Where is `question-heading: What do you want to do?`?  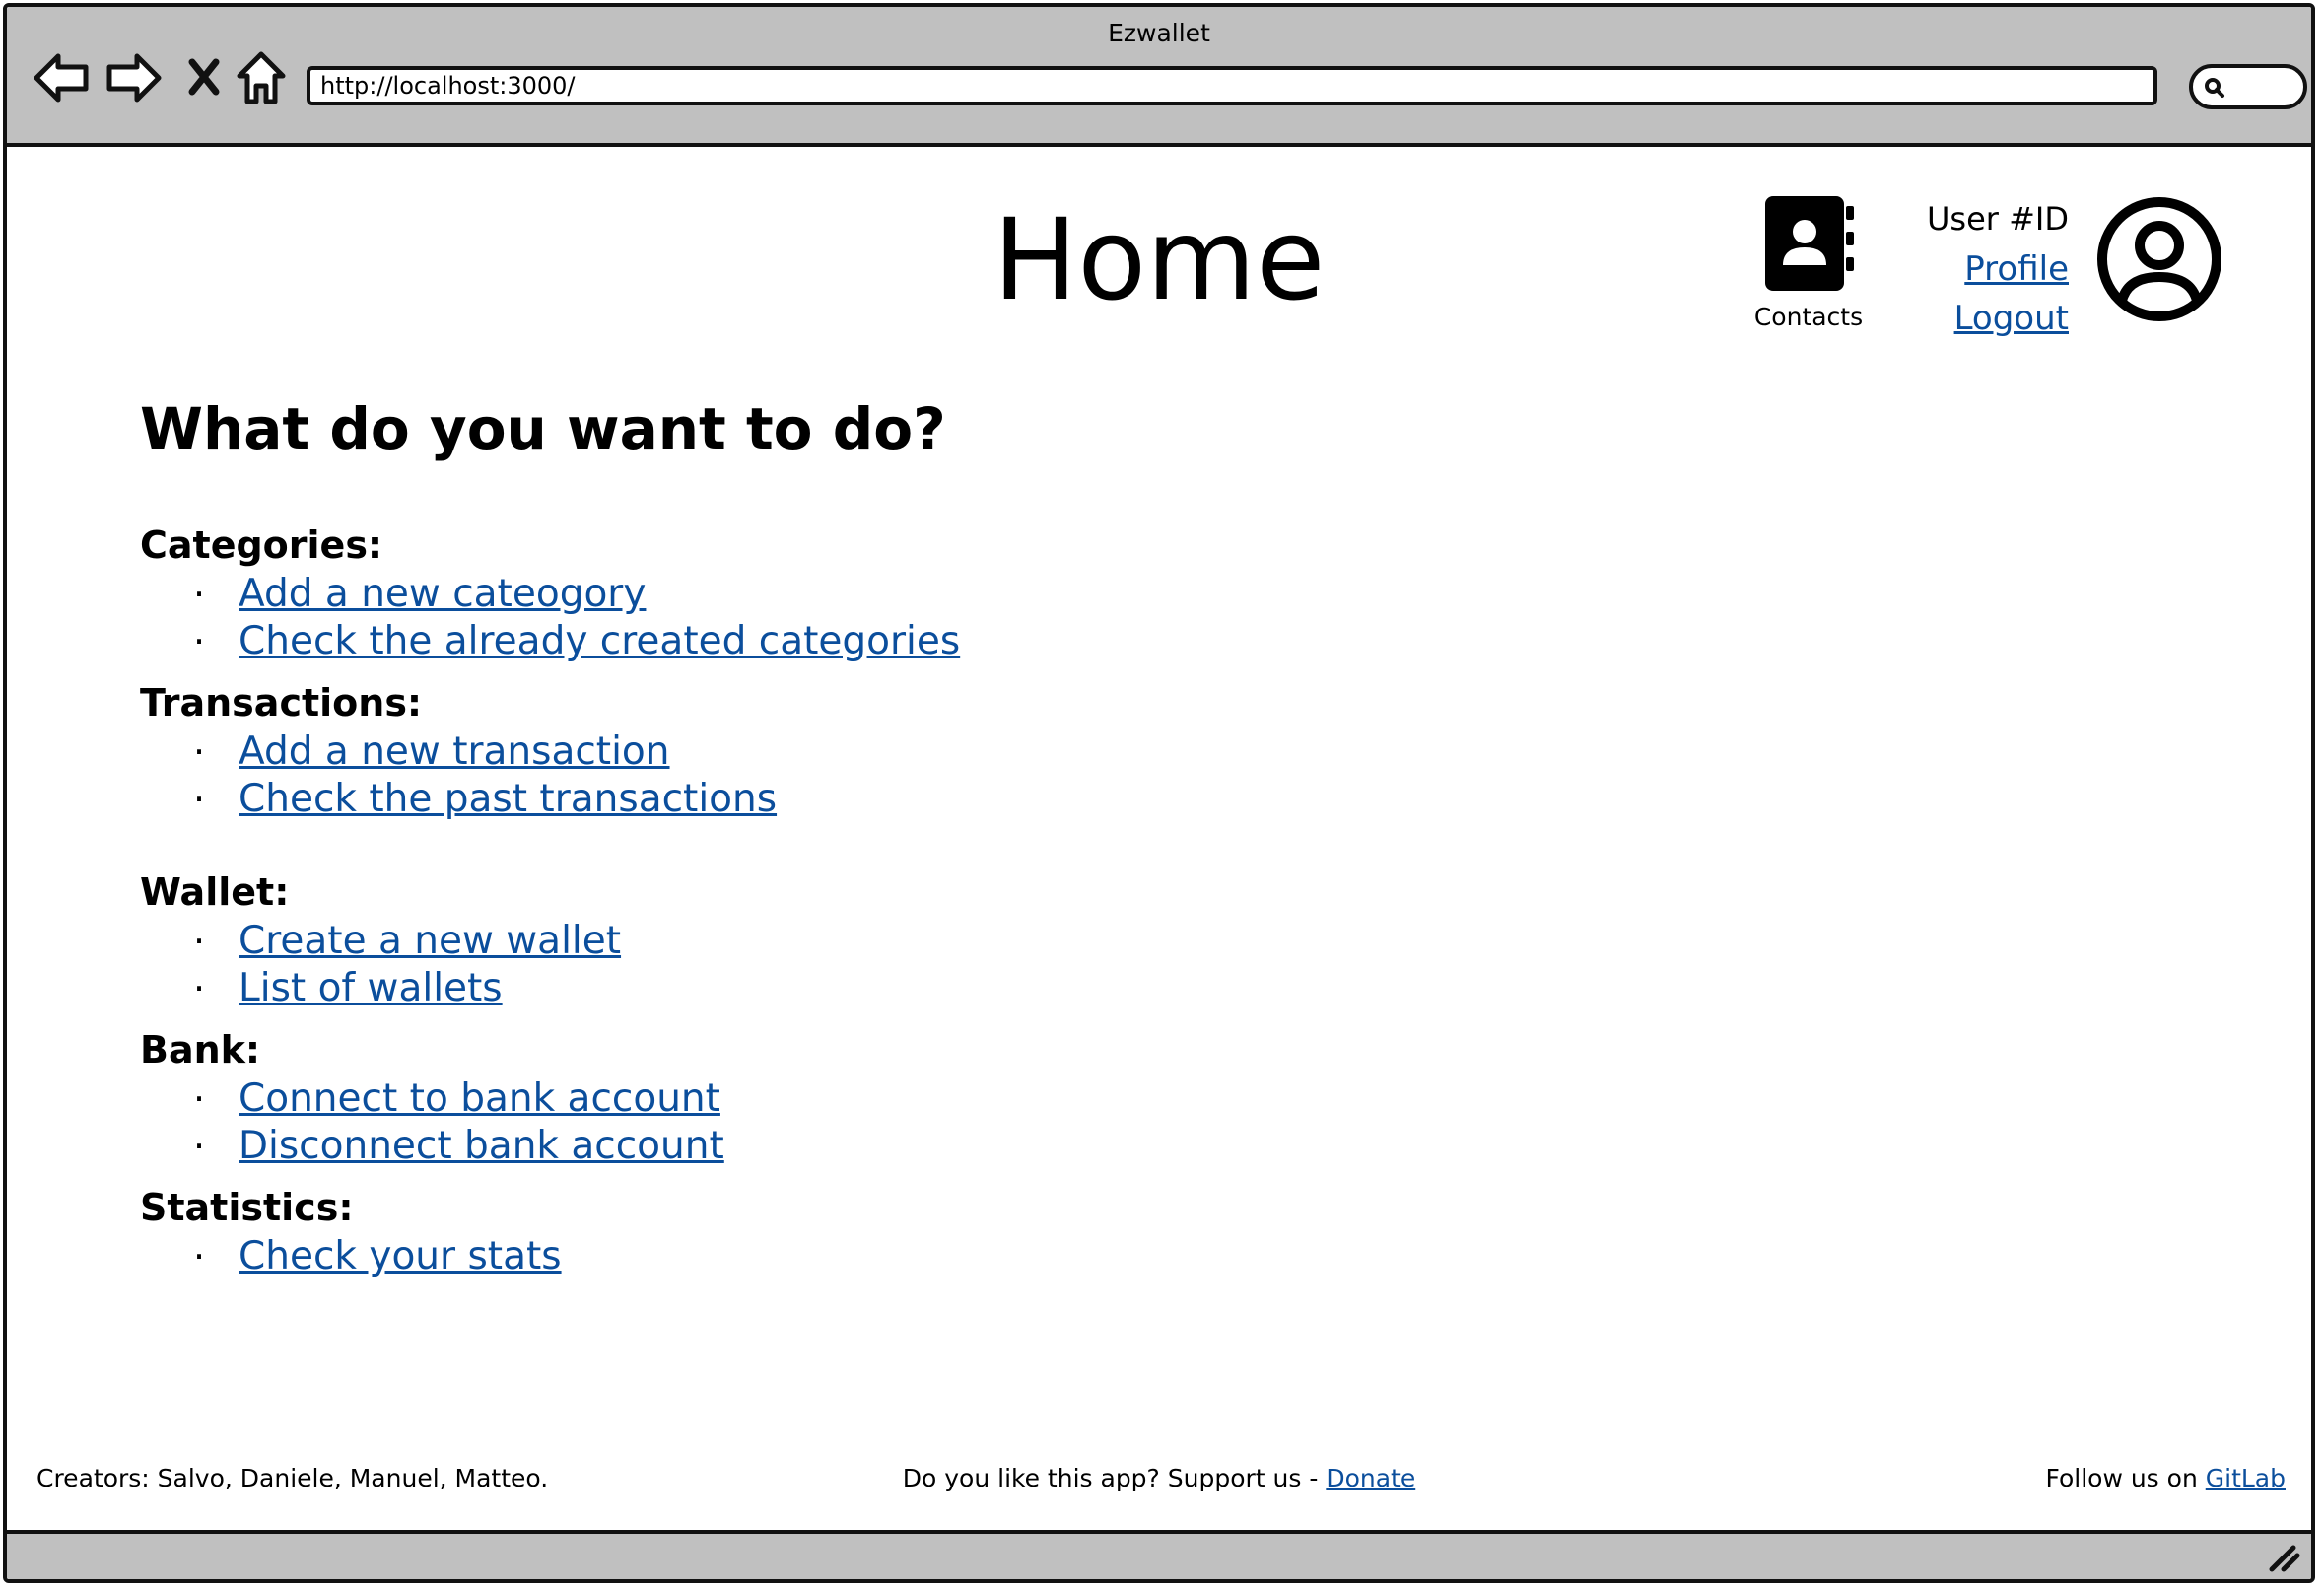
question-heading: What do you want to do? is located at coordinates (543, 428).